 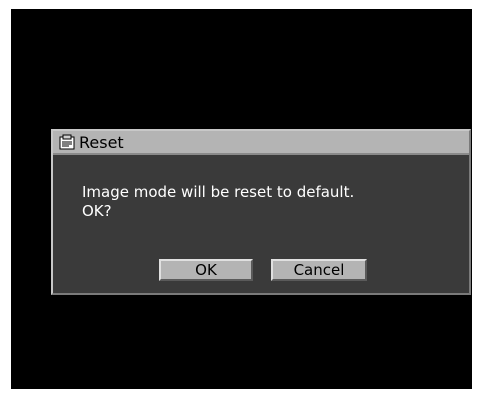 What do you see at coordinates (206, 270) in the screenshot?
I see `ok-button: OK` at bounding box center [206, 270].